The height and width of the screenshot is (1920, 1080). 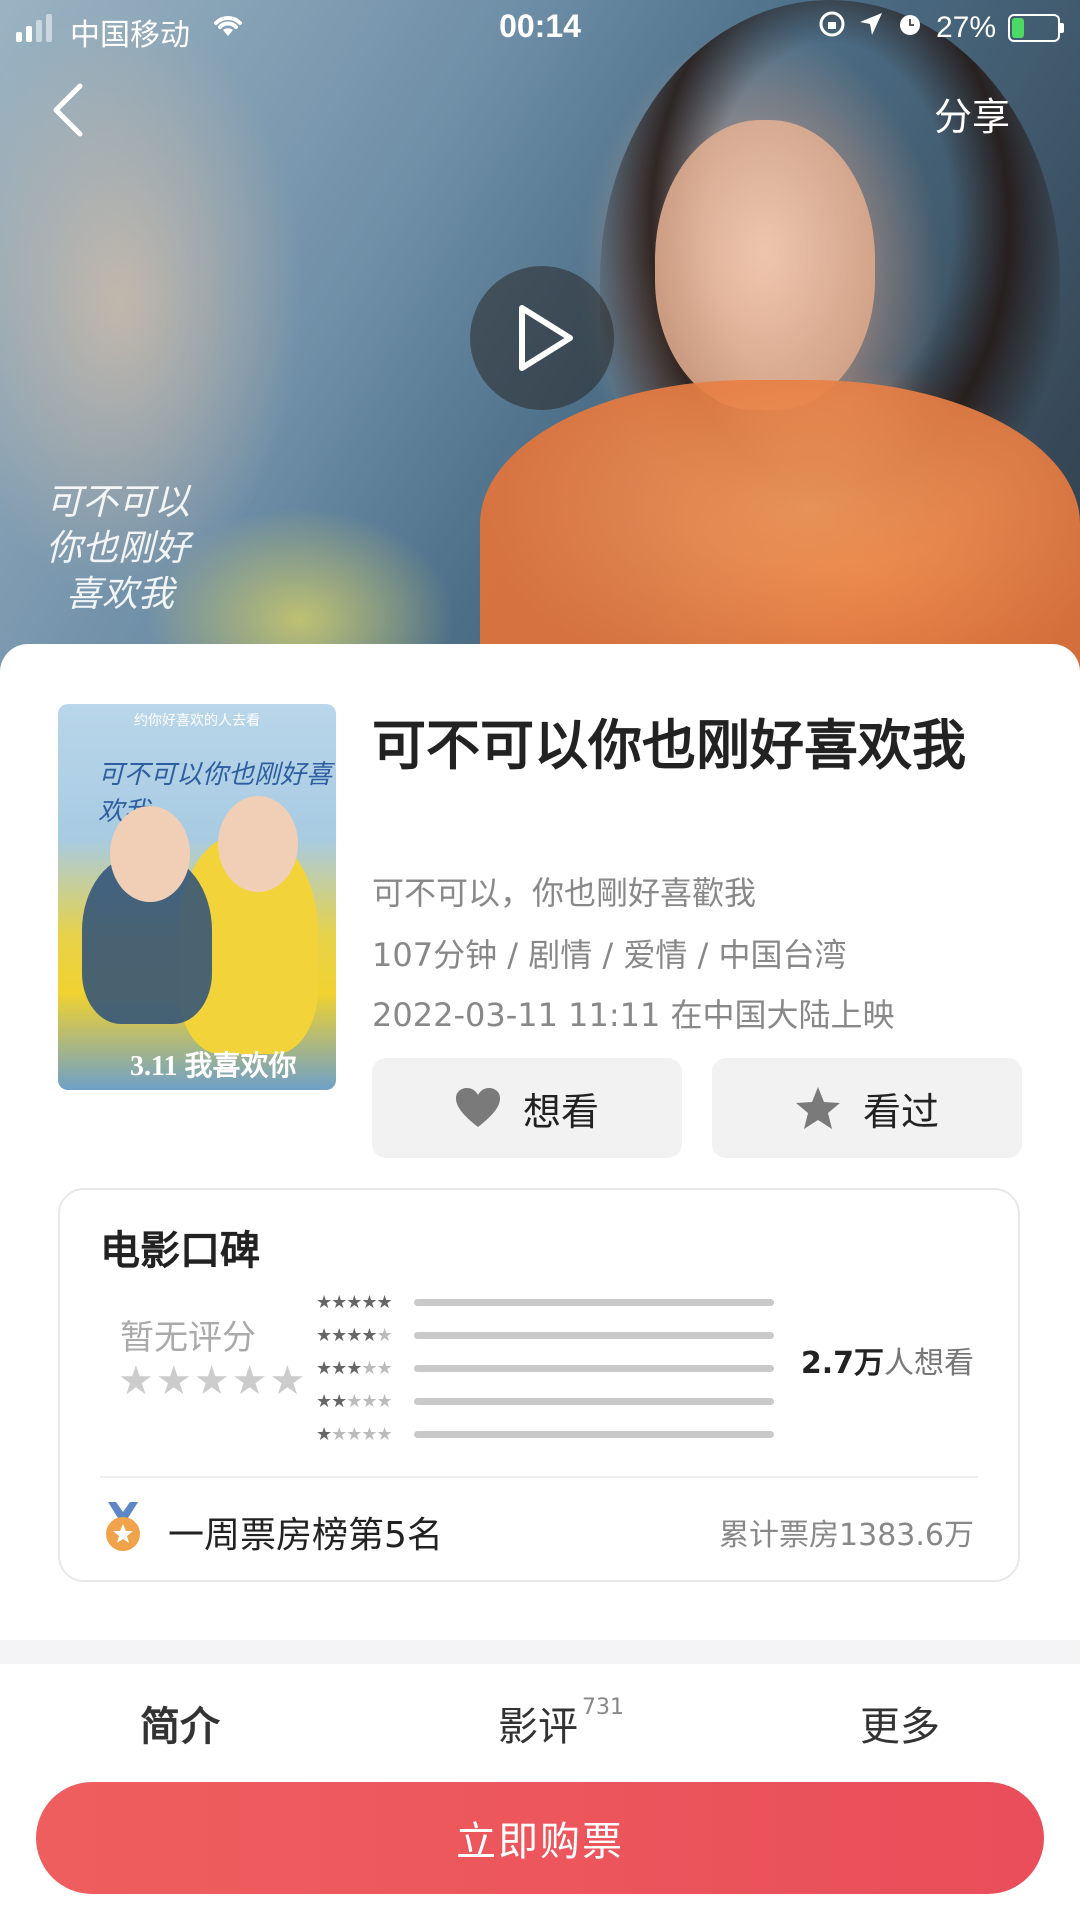 I want to click on share-button: 分享, so click(x=972, y=113).